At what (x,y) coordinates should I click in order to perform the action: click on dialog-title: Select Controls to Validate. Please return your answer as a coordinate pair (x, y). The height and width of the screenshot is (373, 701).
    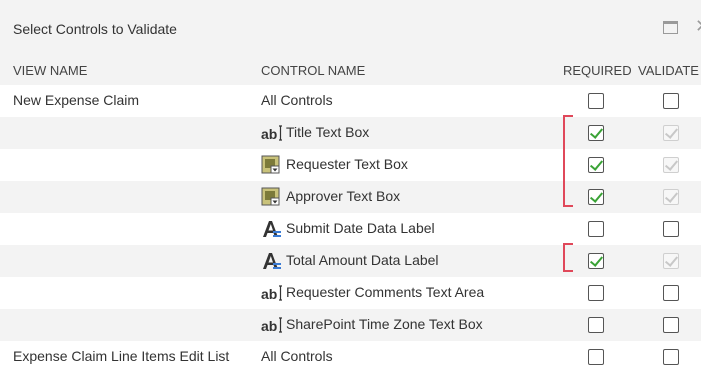
    Looking at the image, I should click on (95, 29).